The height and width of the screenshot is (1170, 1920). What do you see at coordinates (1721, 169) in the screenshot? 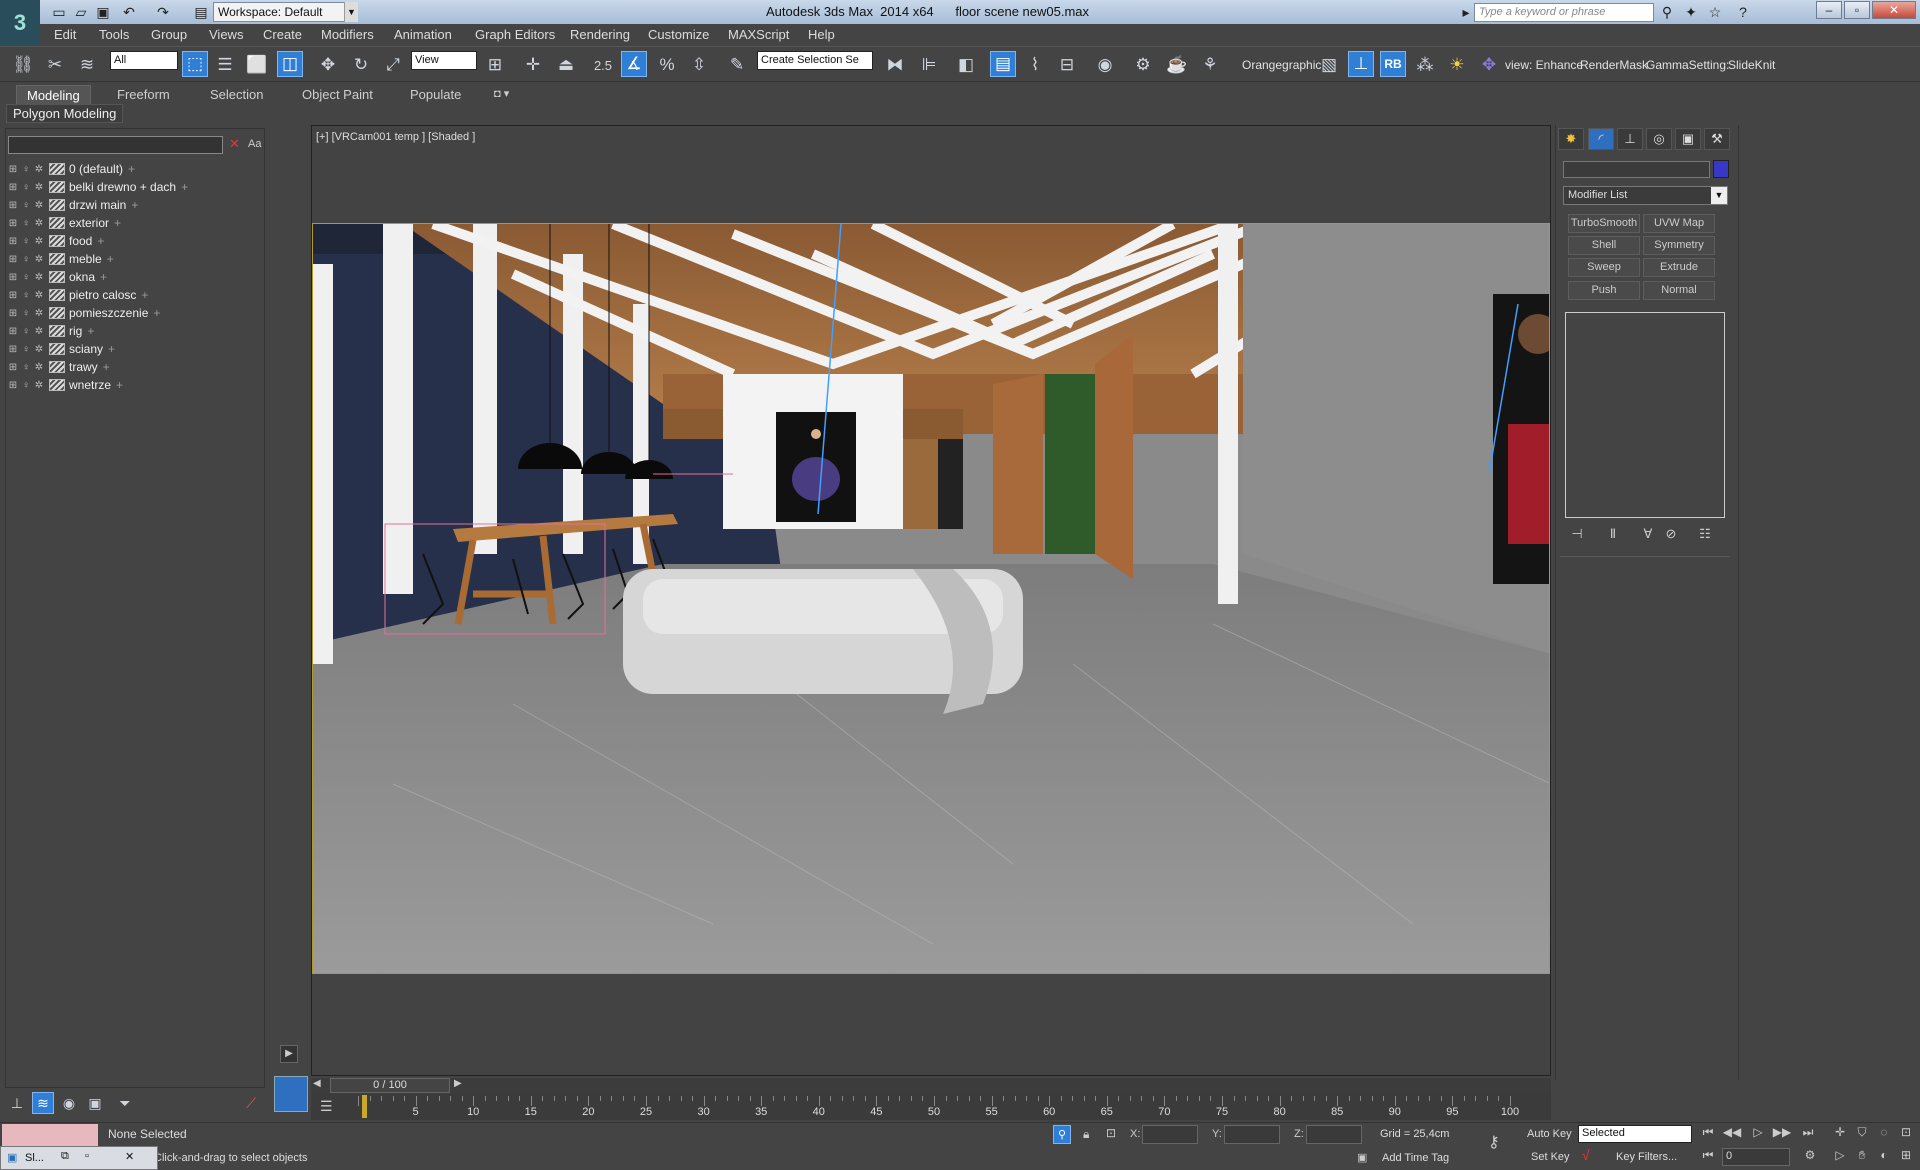
I see `object-color-swatch` at bounding box center [1721, 169].